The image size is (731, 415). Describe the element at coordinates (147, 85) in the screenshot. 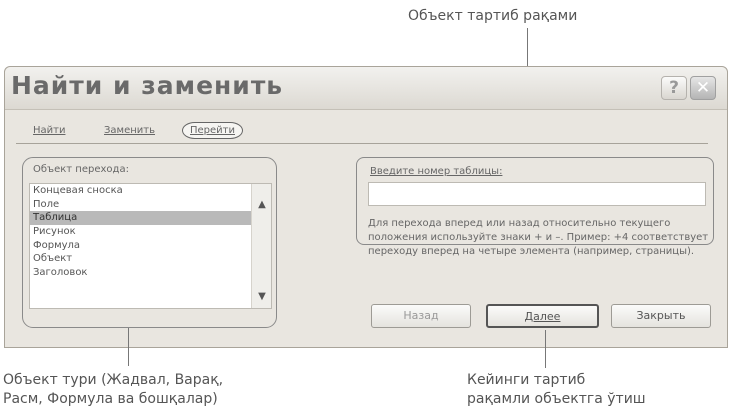

I see `dialog-title: Найти и заменить` at that location.